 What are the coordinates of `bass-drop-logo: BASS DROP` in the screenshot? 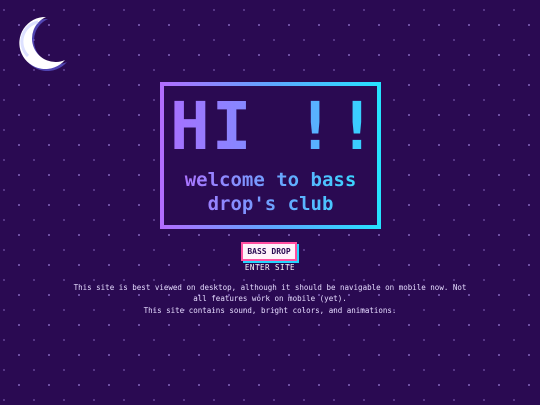 It's located at (269, 251).